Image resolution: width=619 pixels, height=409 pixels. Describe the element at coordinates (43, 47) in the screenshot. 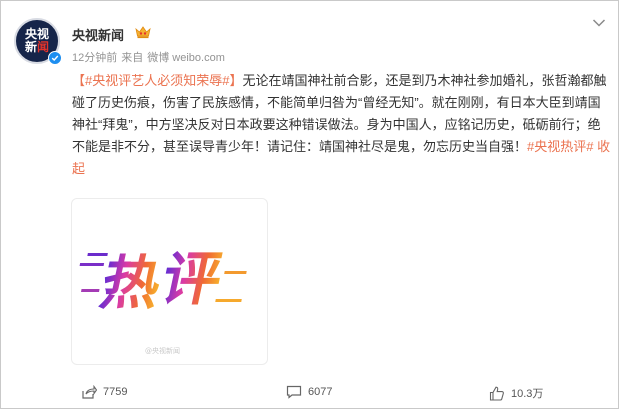

I see `avatar-char-wen: 闻` at that location.